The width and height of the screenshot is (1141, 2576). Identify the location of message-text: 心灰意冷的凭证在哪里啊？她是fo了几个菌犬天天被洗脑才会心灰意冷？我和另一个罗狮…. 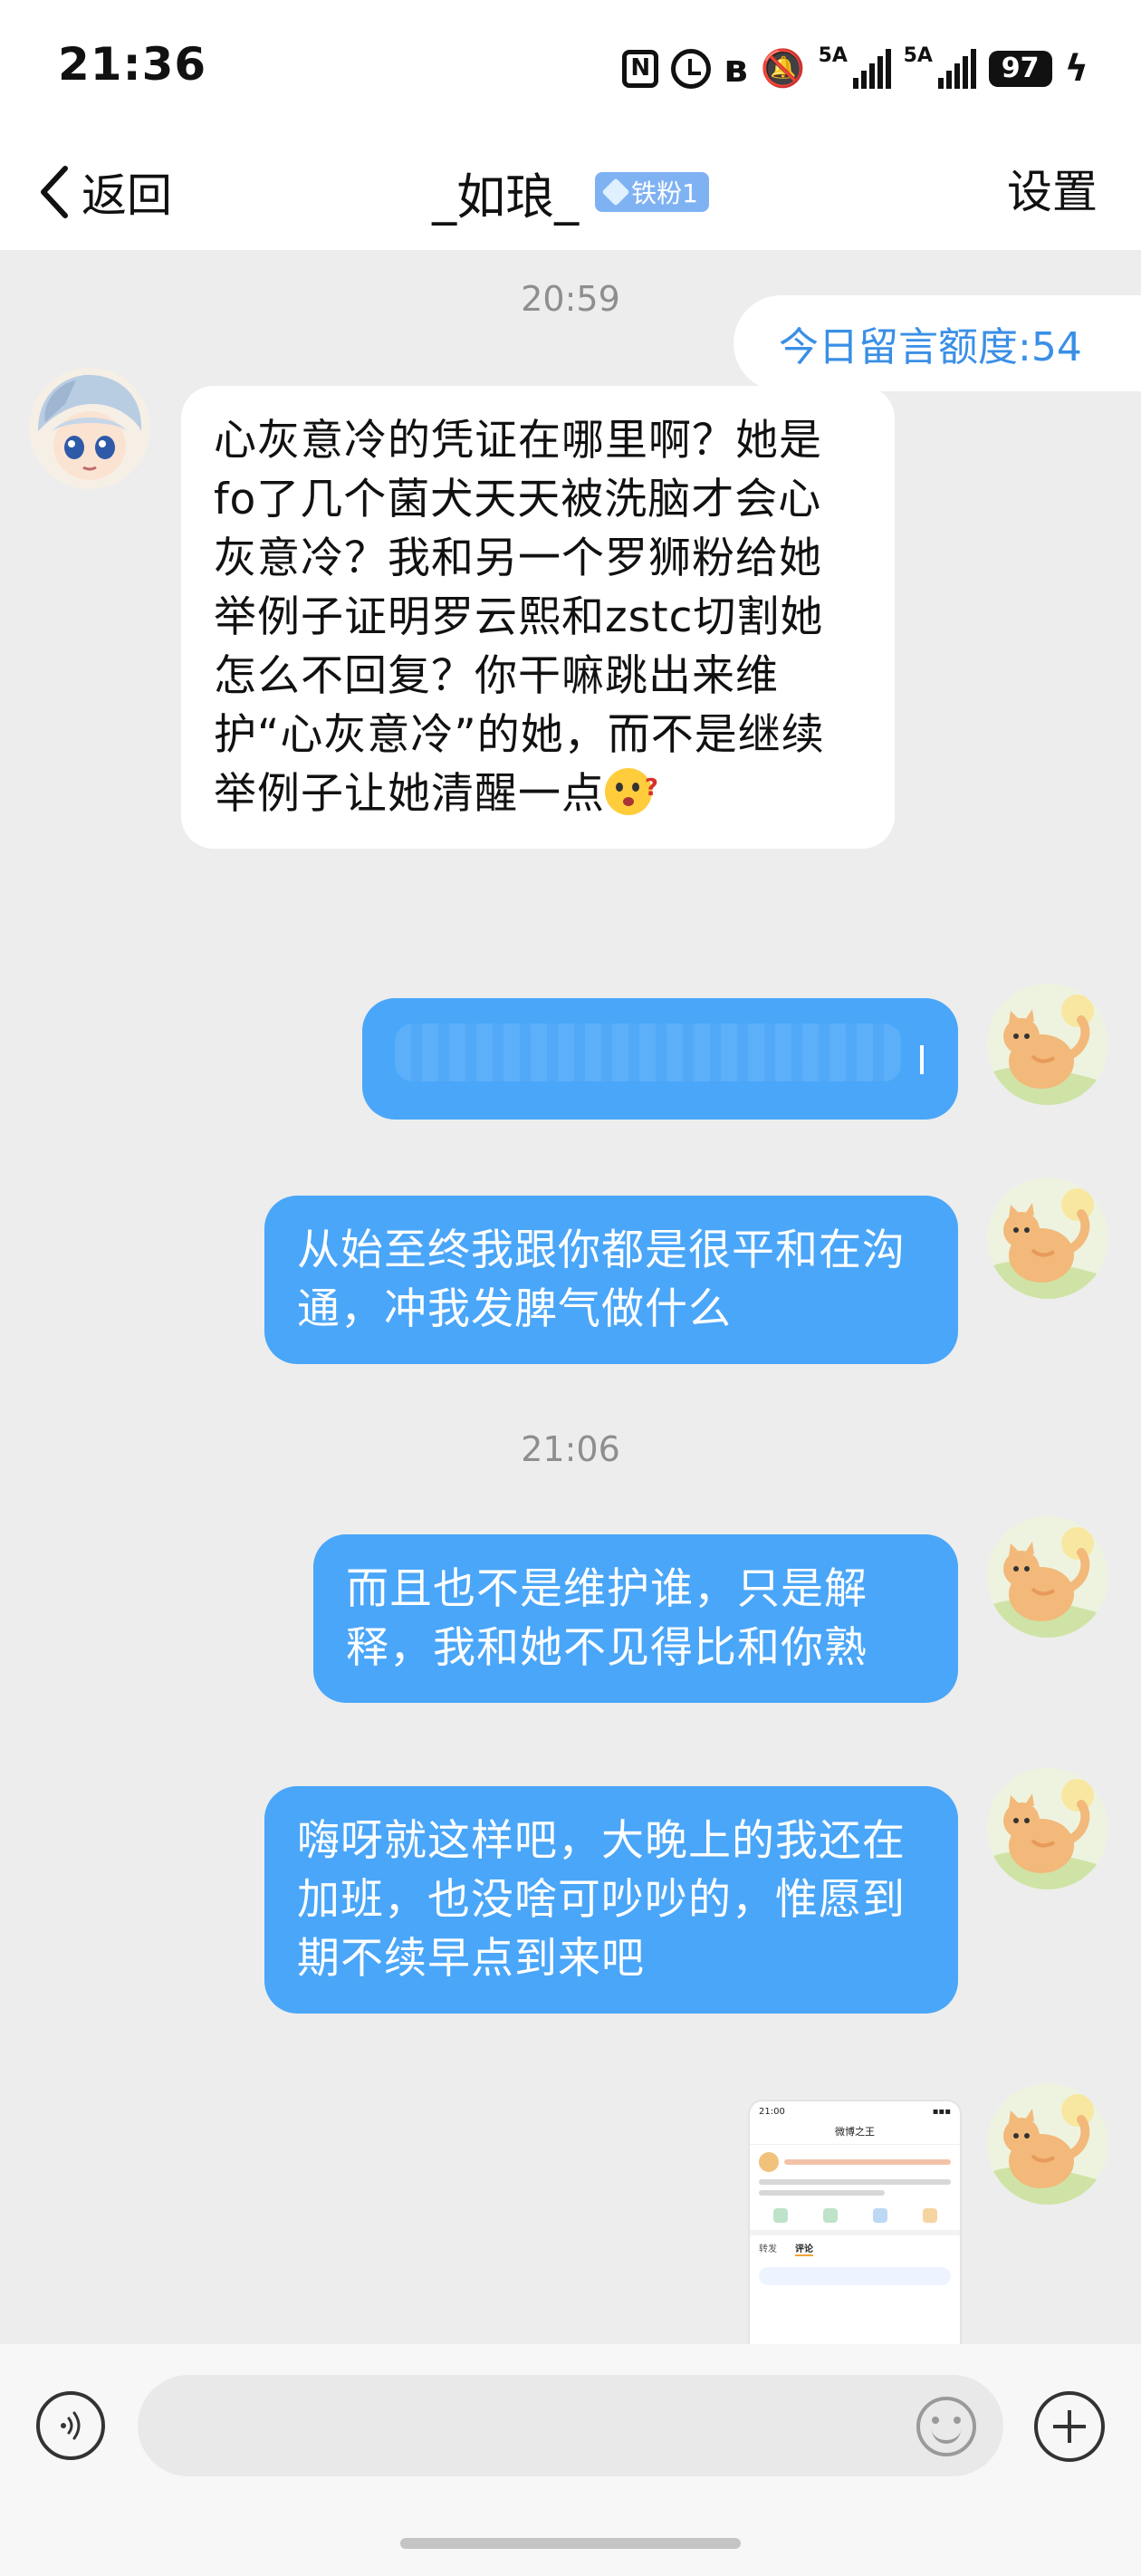
(519, 617).